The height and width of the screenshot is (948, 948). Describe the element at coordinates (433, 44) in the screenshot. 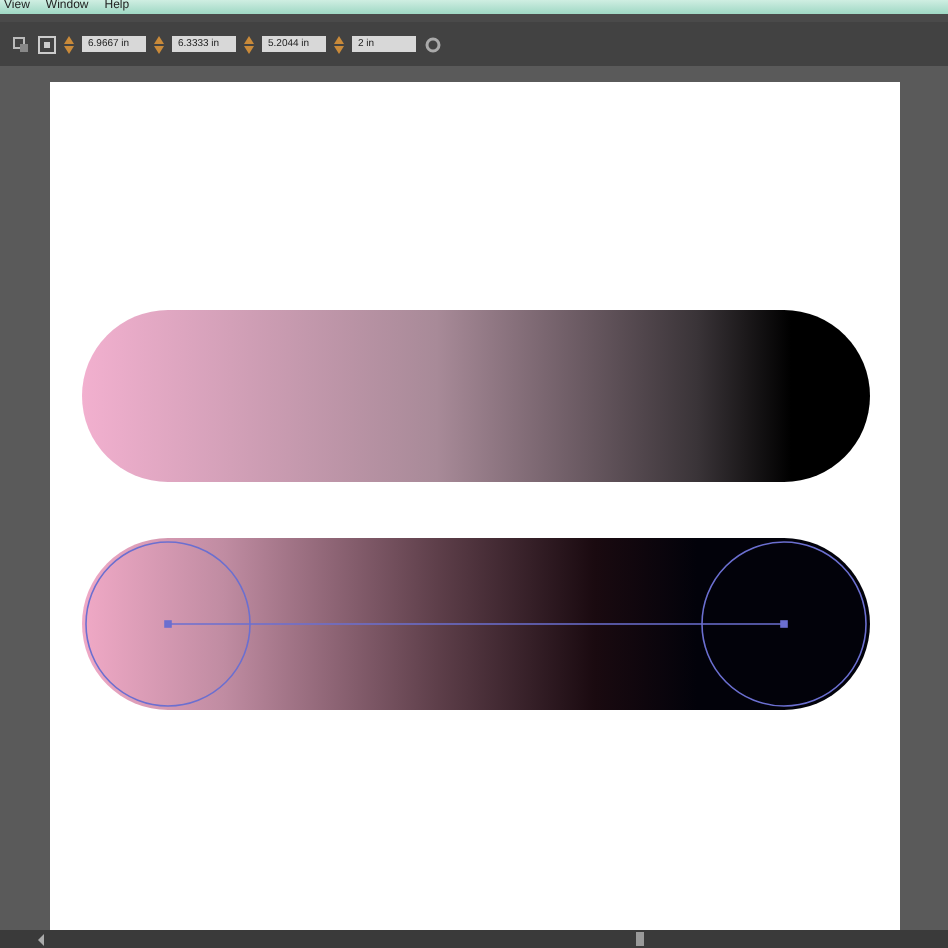

I see `settings-icon` at that location.